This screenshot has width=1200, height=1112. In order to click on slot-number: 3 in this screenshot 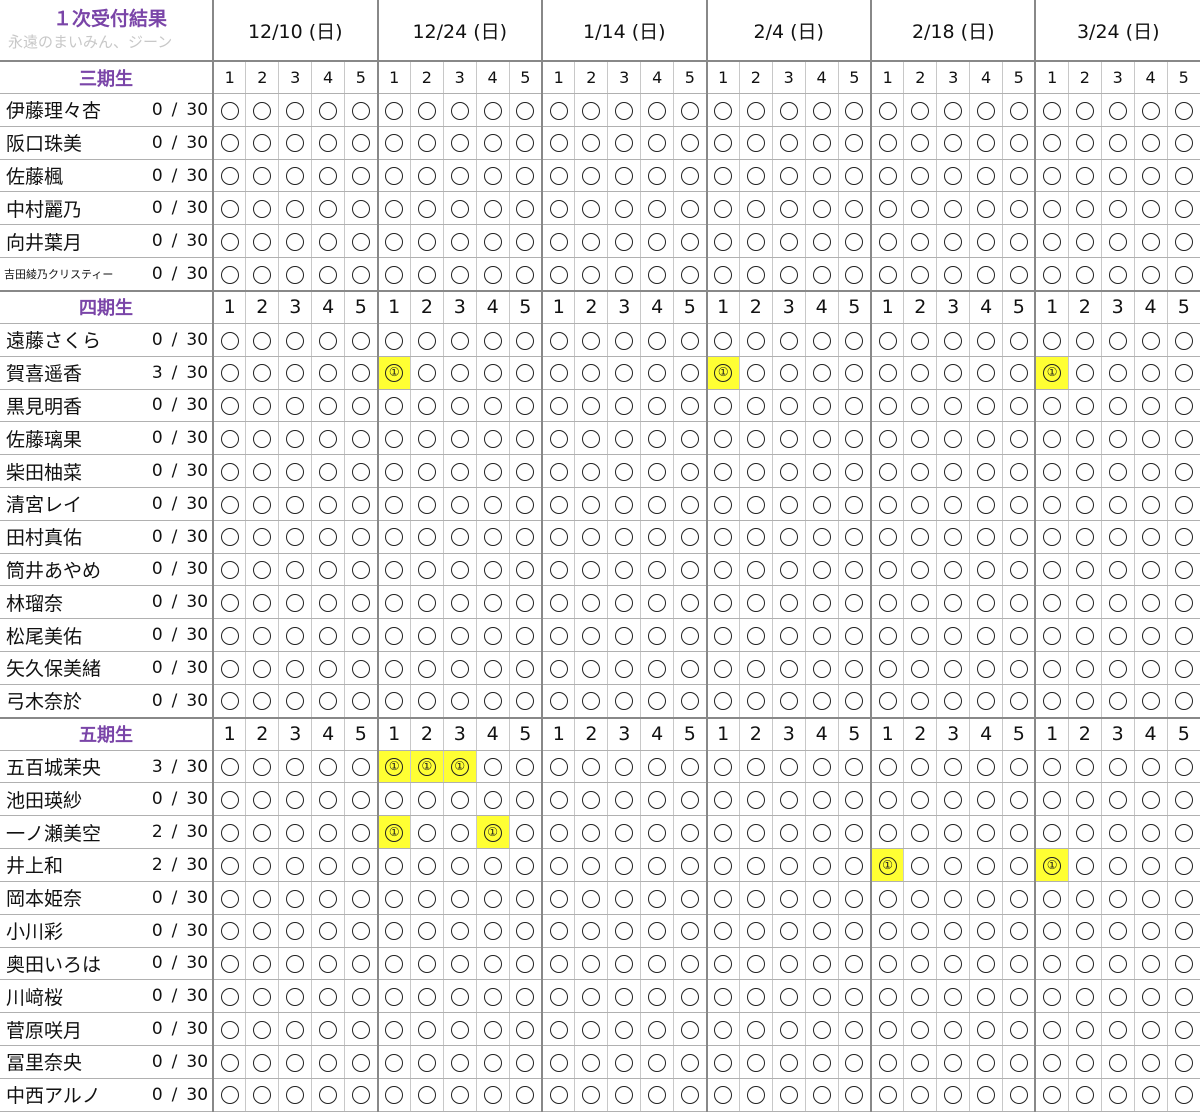, I will do `click(953, 733)`.